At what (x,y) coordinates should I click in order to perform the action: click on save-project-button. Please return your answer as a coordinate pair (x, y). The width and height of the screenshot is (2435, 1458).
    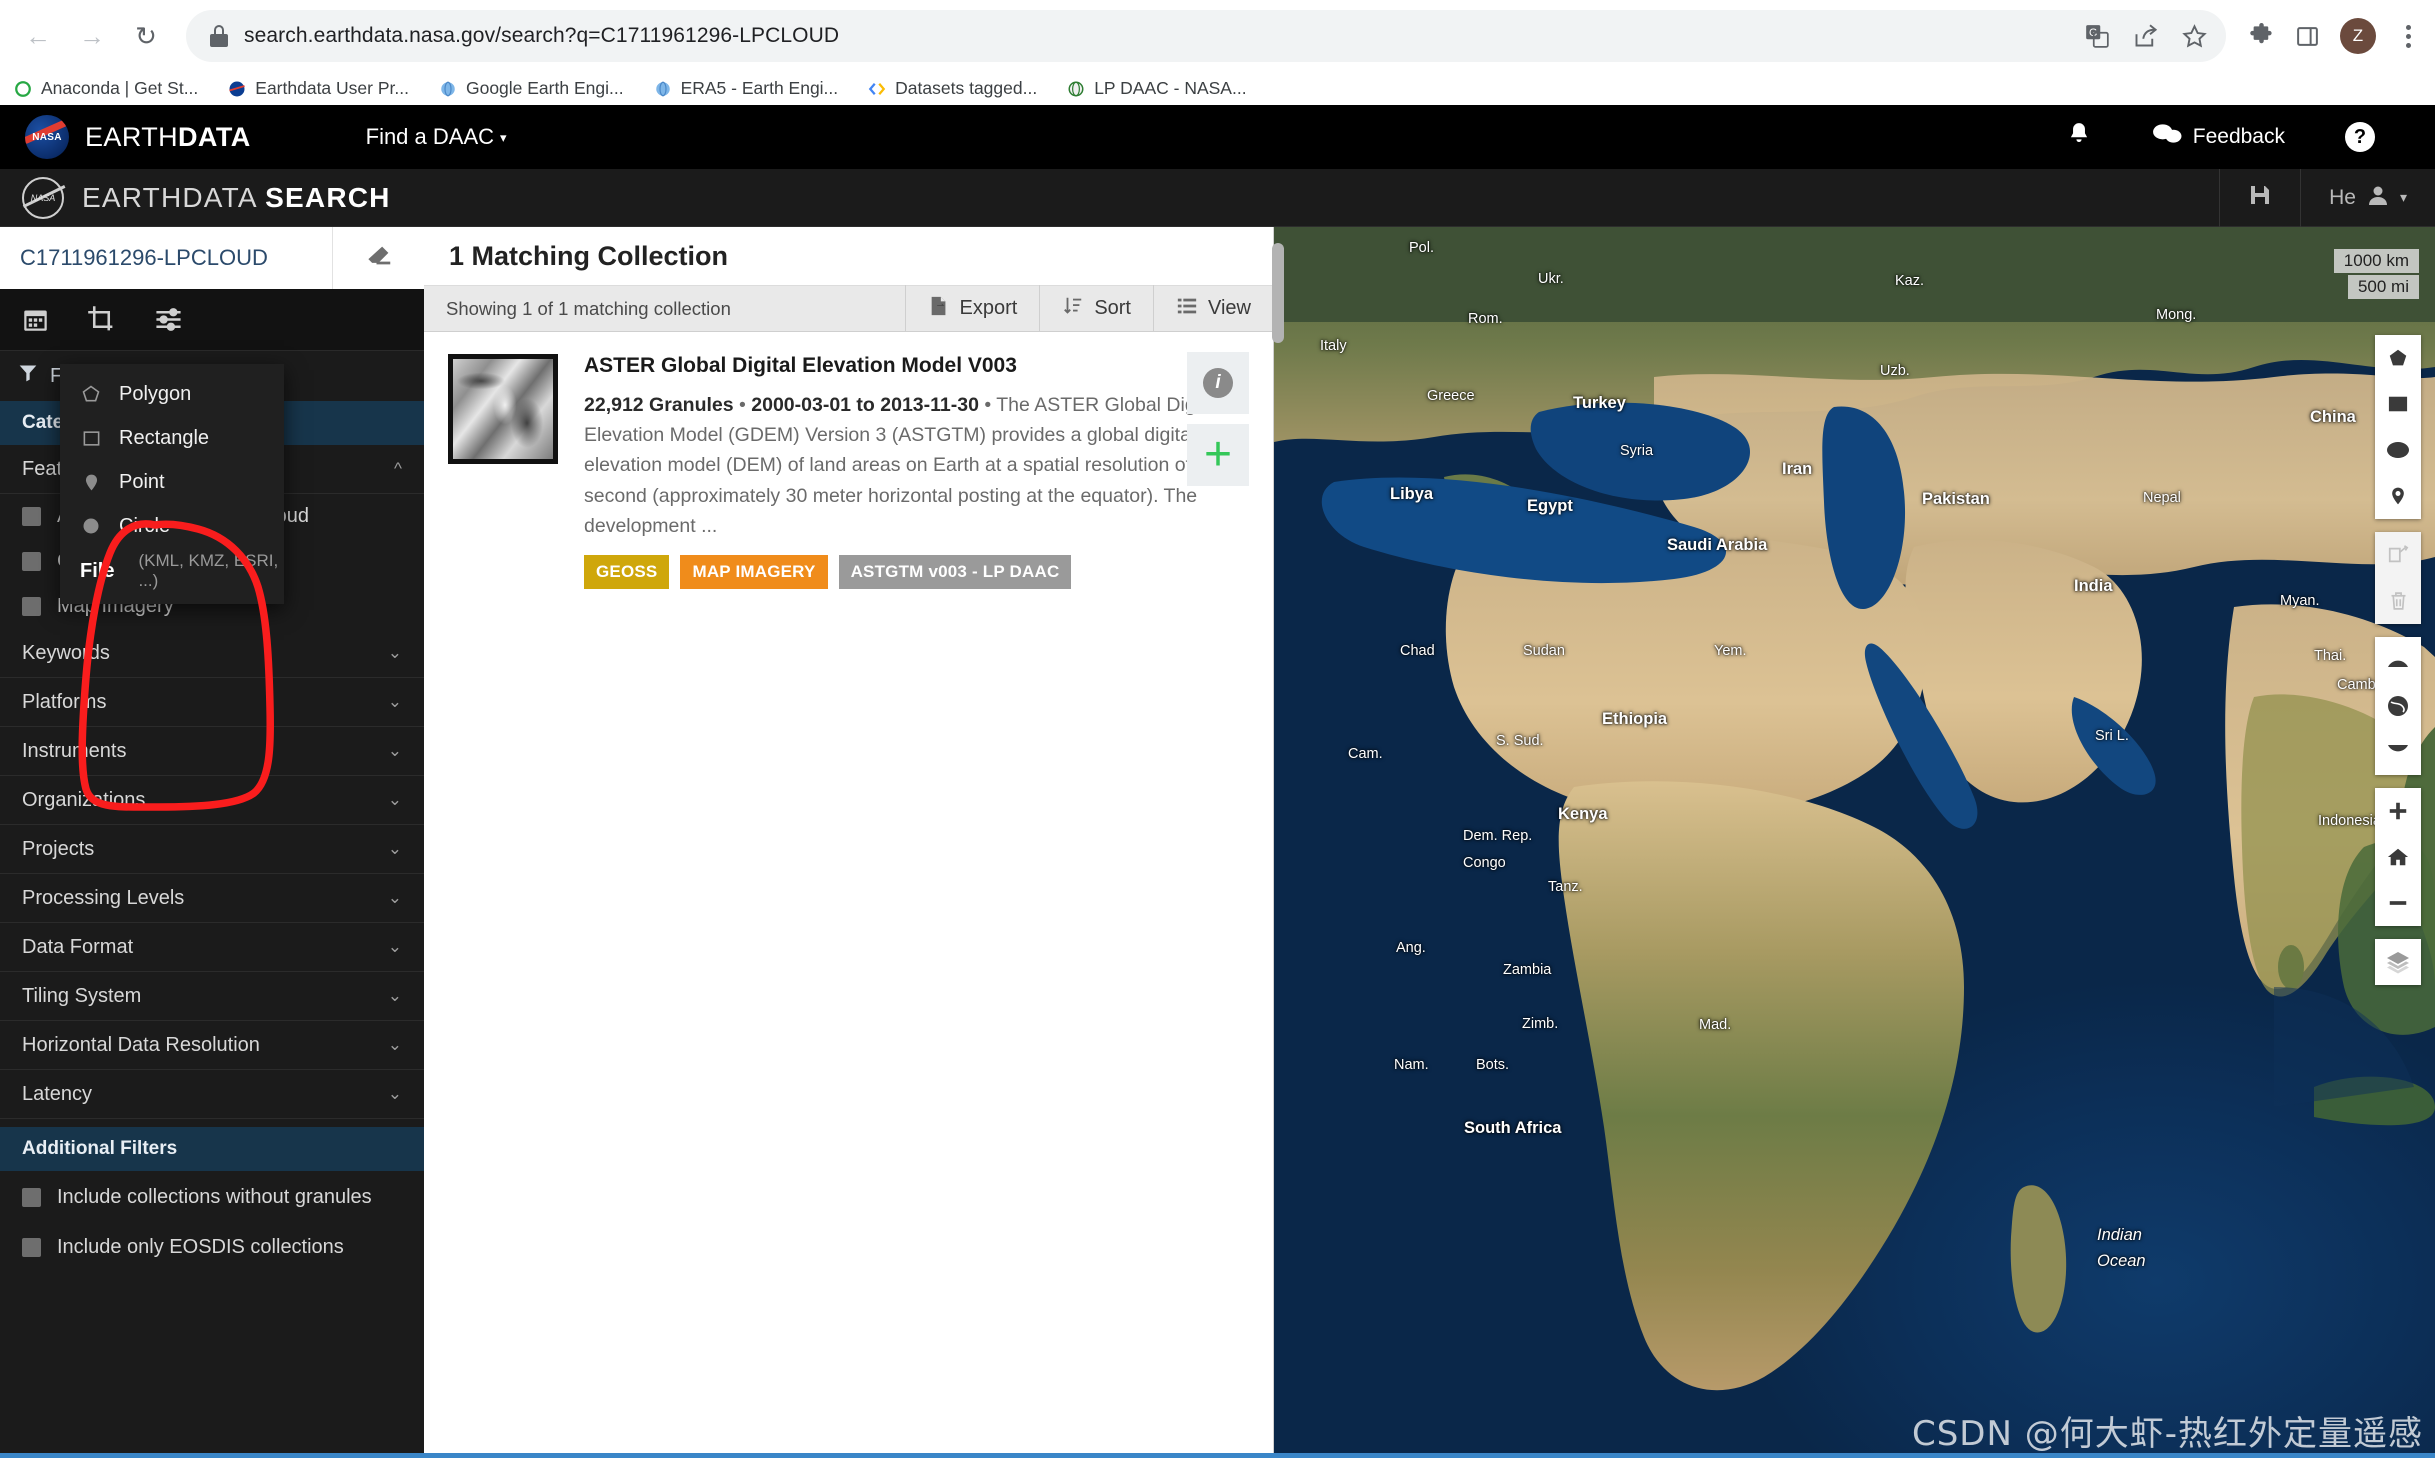
    Looking at the image, I should click on (2259, 197).